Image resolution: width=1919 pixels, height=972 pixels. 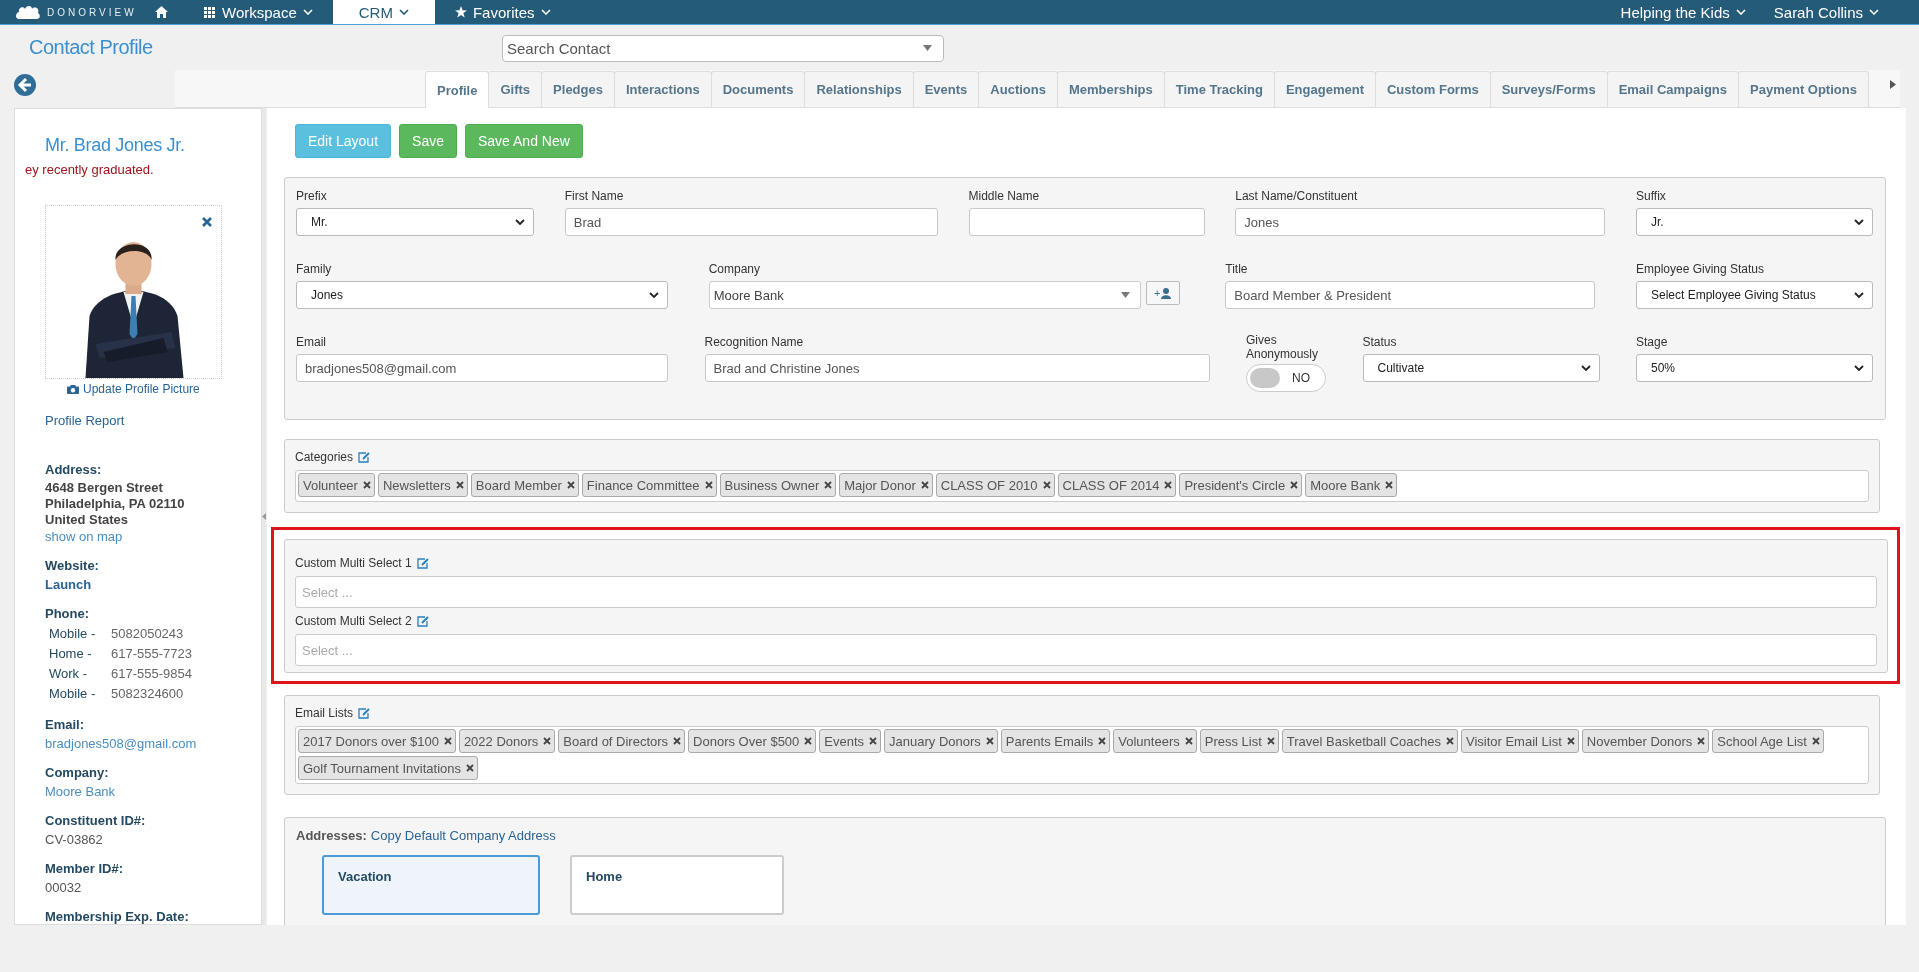 I want to click on detail-label: Address:, so click(x=74, y=469).